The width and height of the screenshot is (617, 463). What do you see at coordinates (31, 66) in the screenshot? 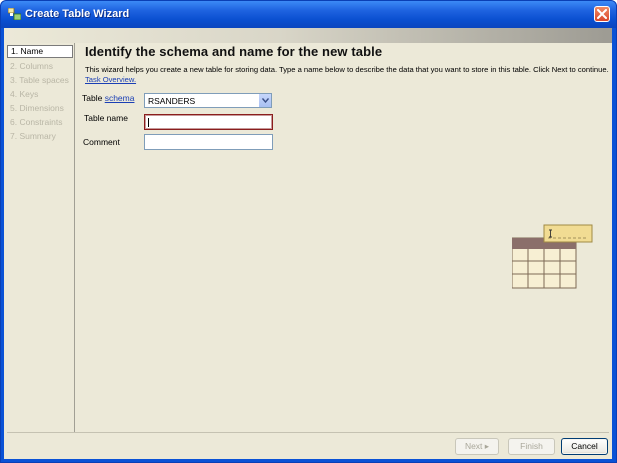
I see `step-columns: 2. Columns` at bounding box center [31, 66].